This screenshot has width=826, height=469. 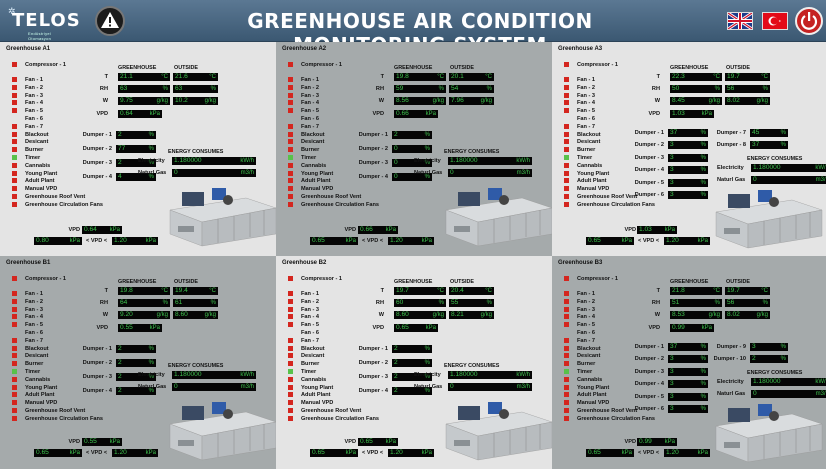 I want to click on vpd-setpoint-readout-value: 0.99, so click(x=645, y=441).